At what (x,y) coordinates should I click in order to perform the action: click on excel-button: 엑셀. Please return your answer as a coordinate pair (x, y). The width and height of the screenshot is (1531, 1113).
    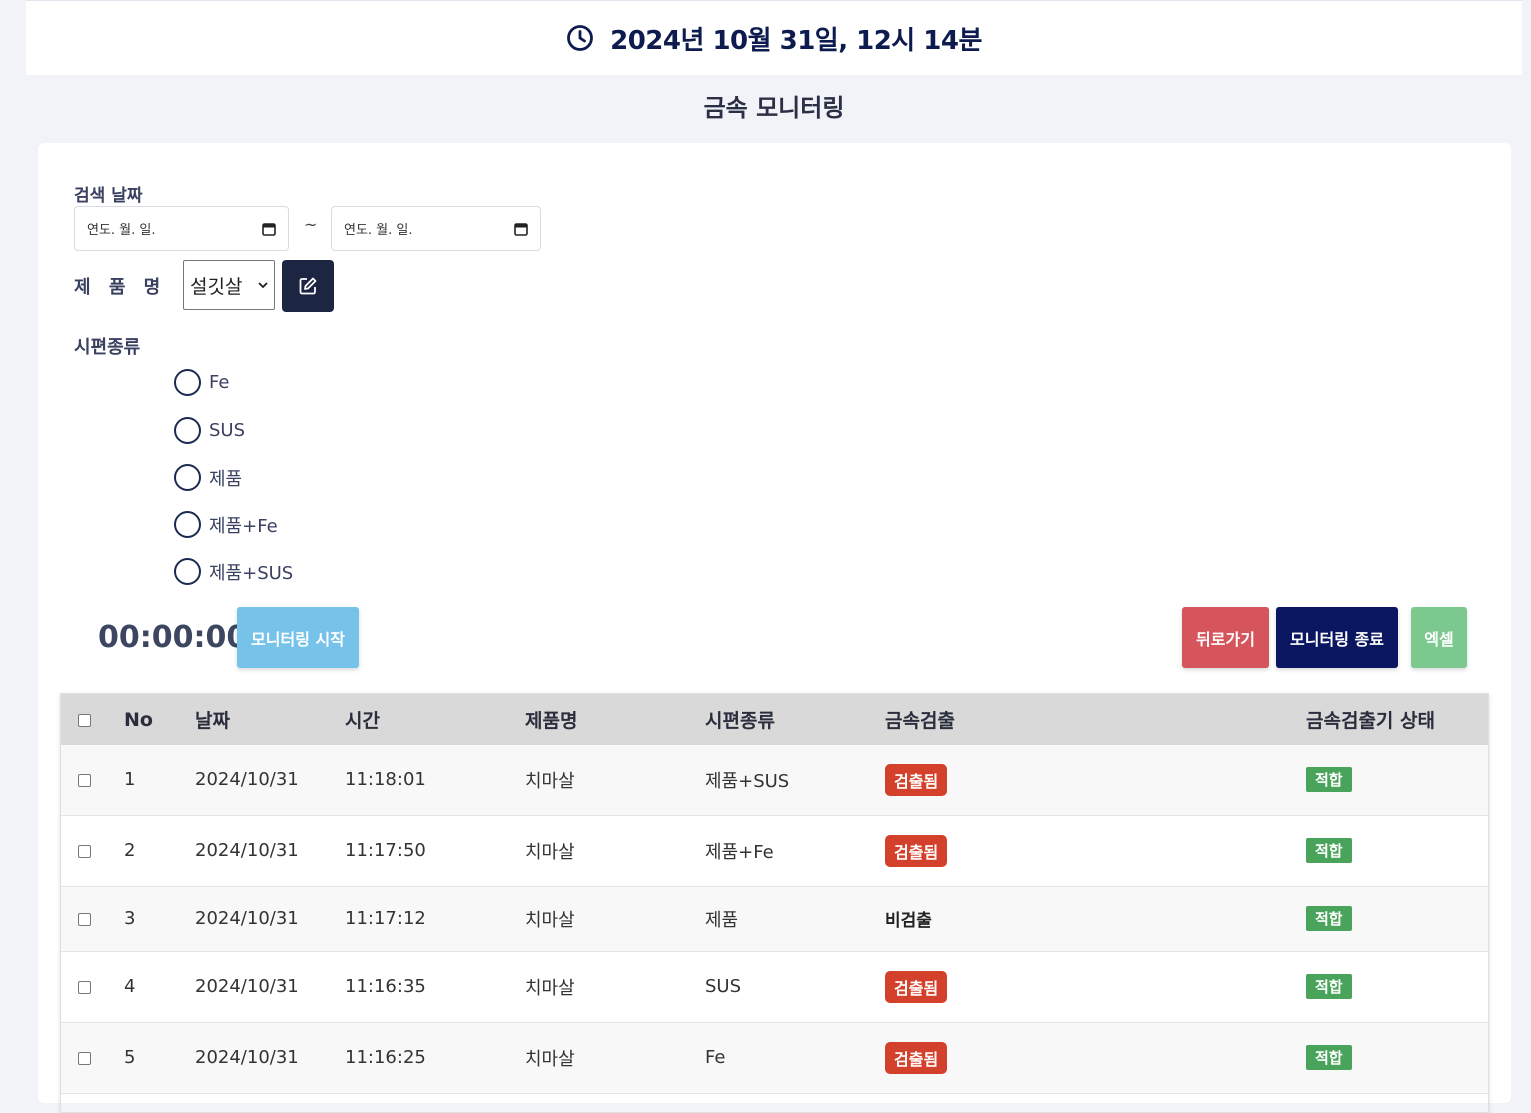
    Looking at the image, I should click on (1439, 637).